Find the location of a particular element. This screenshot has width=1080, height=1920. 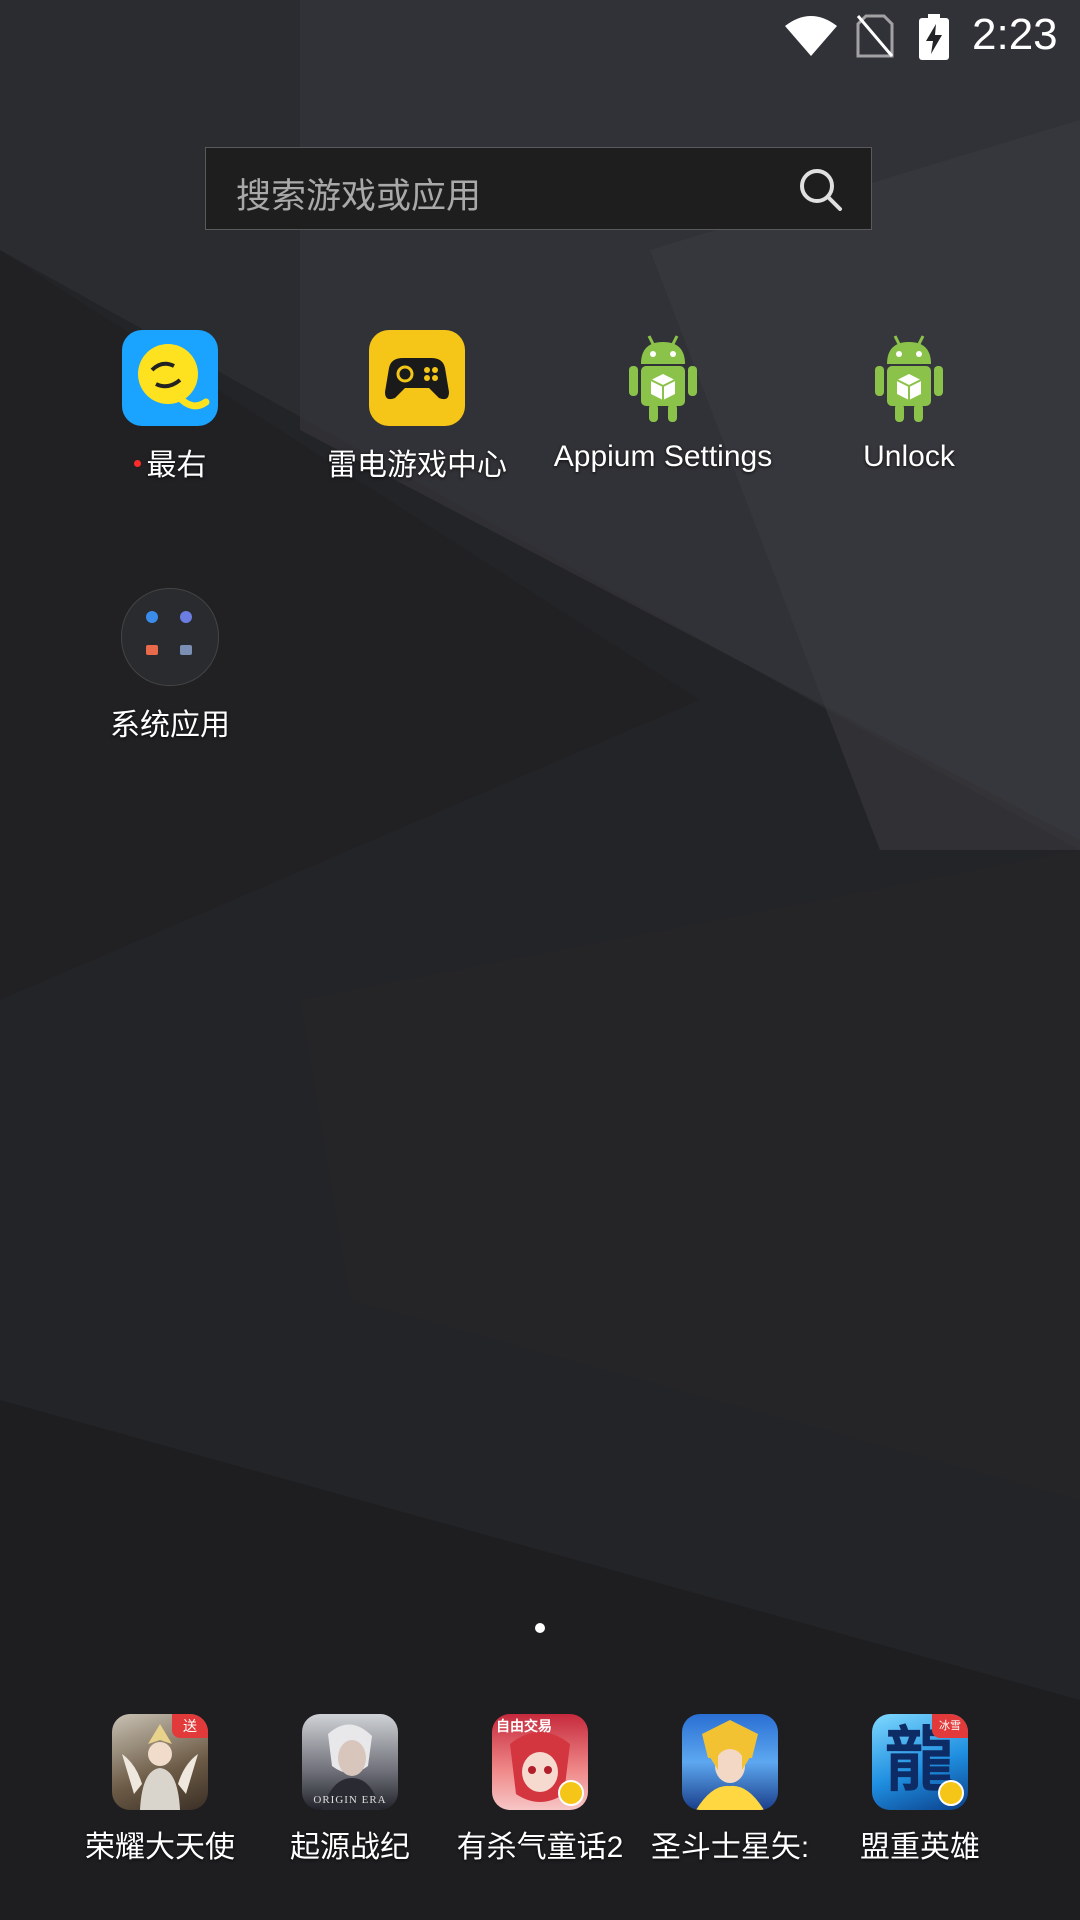

game-angel-icon: 送 is located at coordinates (160, 1762).